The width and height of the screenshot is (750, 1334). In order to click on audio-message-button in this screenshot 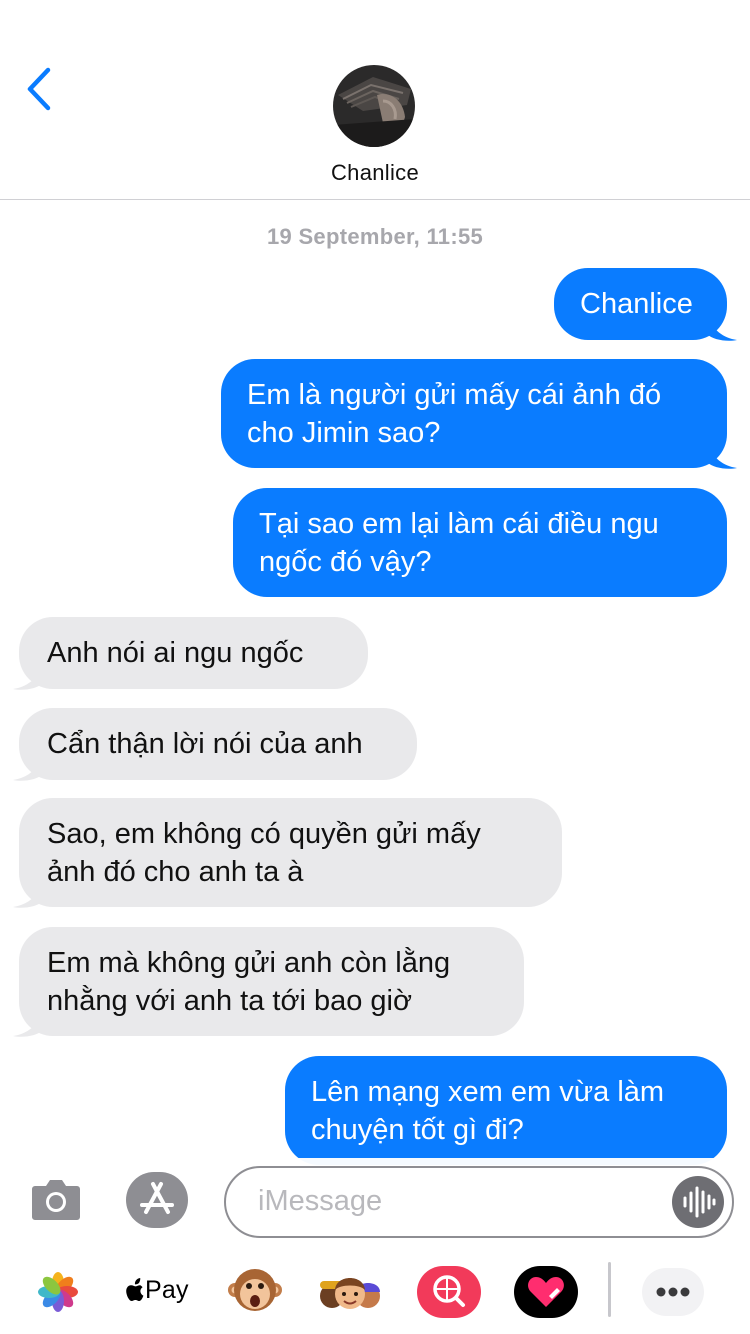, I will do `click(698, 1202)`.